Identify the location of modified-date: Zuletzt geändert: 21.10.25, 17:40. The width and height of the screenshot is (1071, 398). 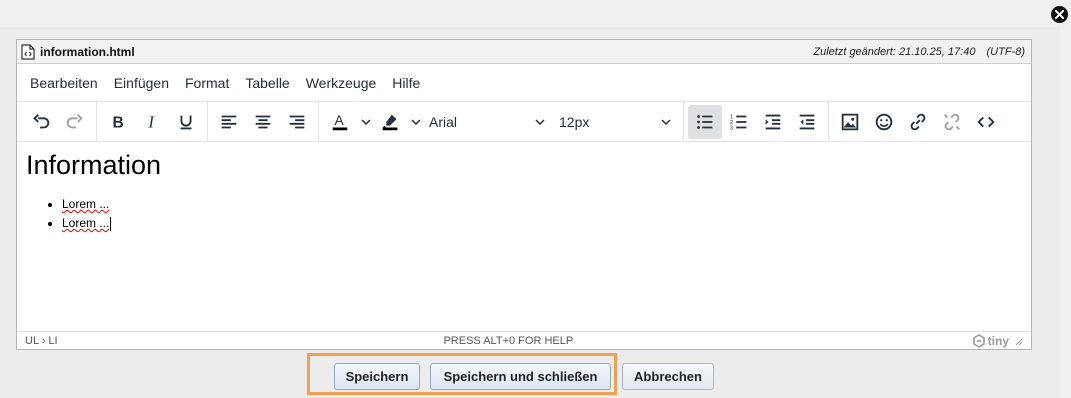
(894, 51).